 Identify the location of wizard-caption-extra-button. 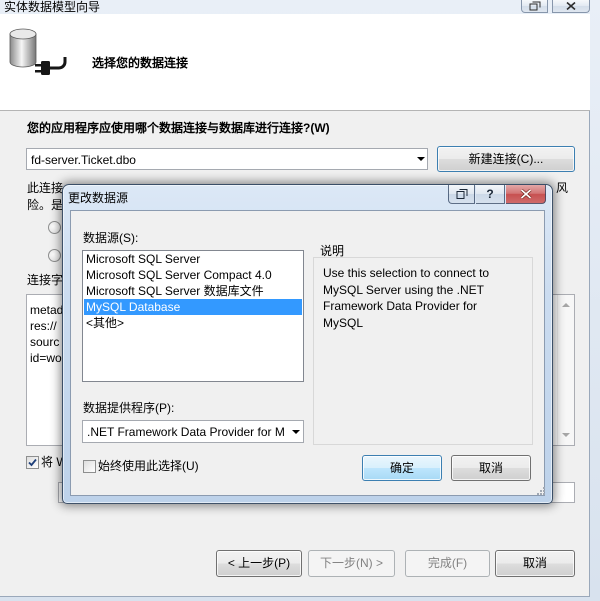
(534, 6).